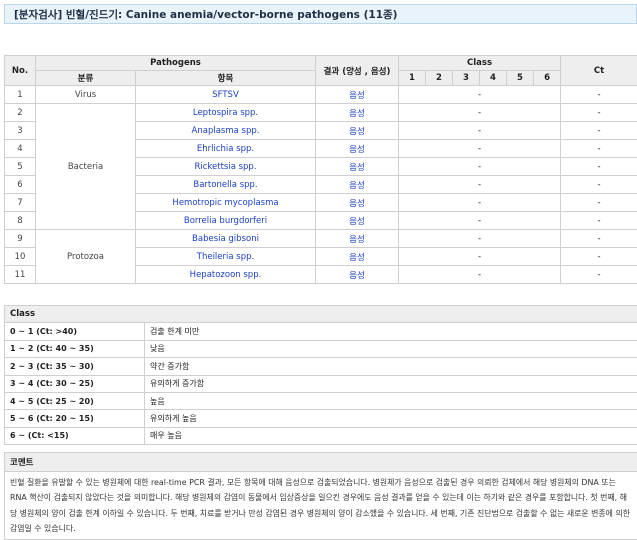 The height and width of the screenshot is (540, 637). I want to click on table-row: 6 ~ (Ct: <15) 매우 높음, so click(320, 436).